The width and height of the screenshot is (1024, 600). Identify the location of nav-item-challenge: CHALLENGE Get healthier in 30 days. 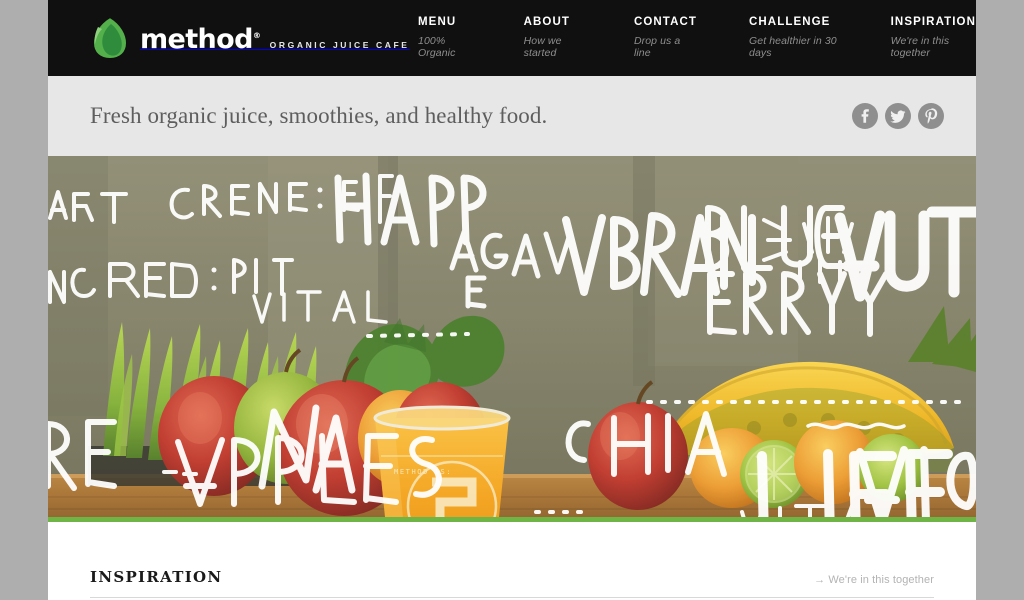
(794, 37).